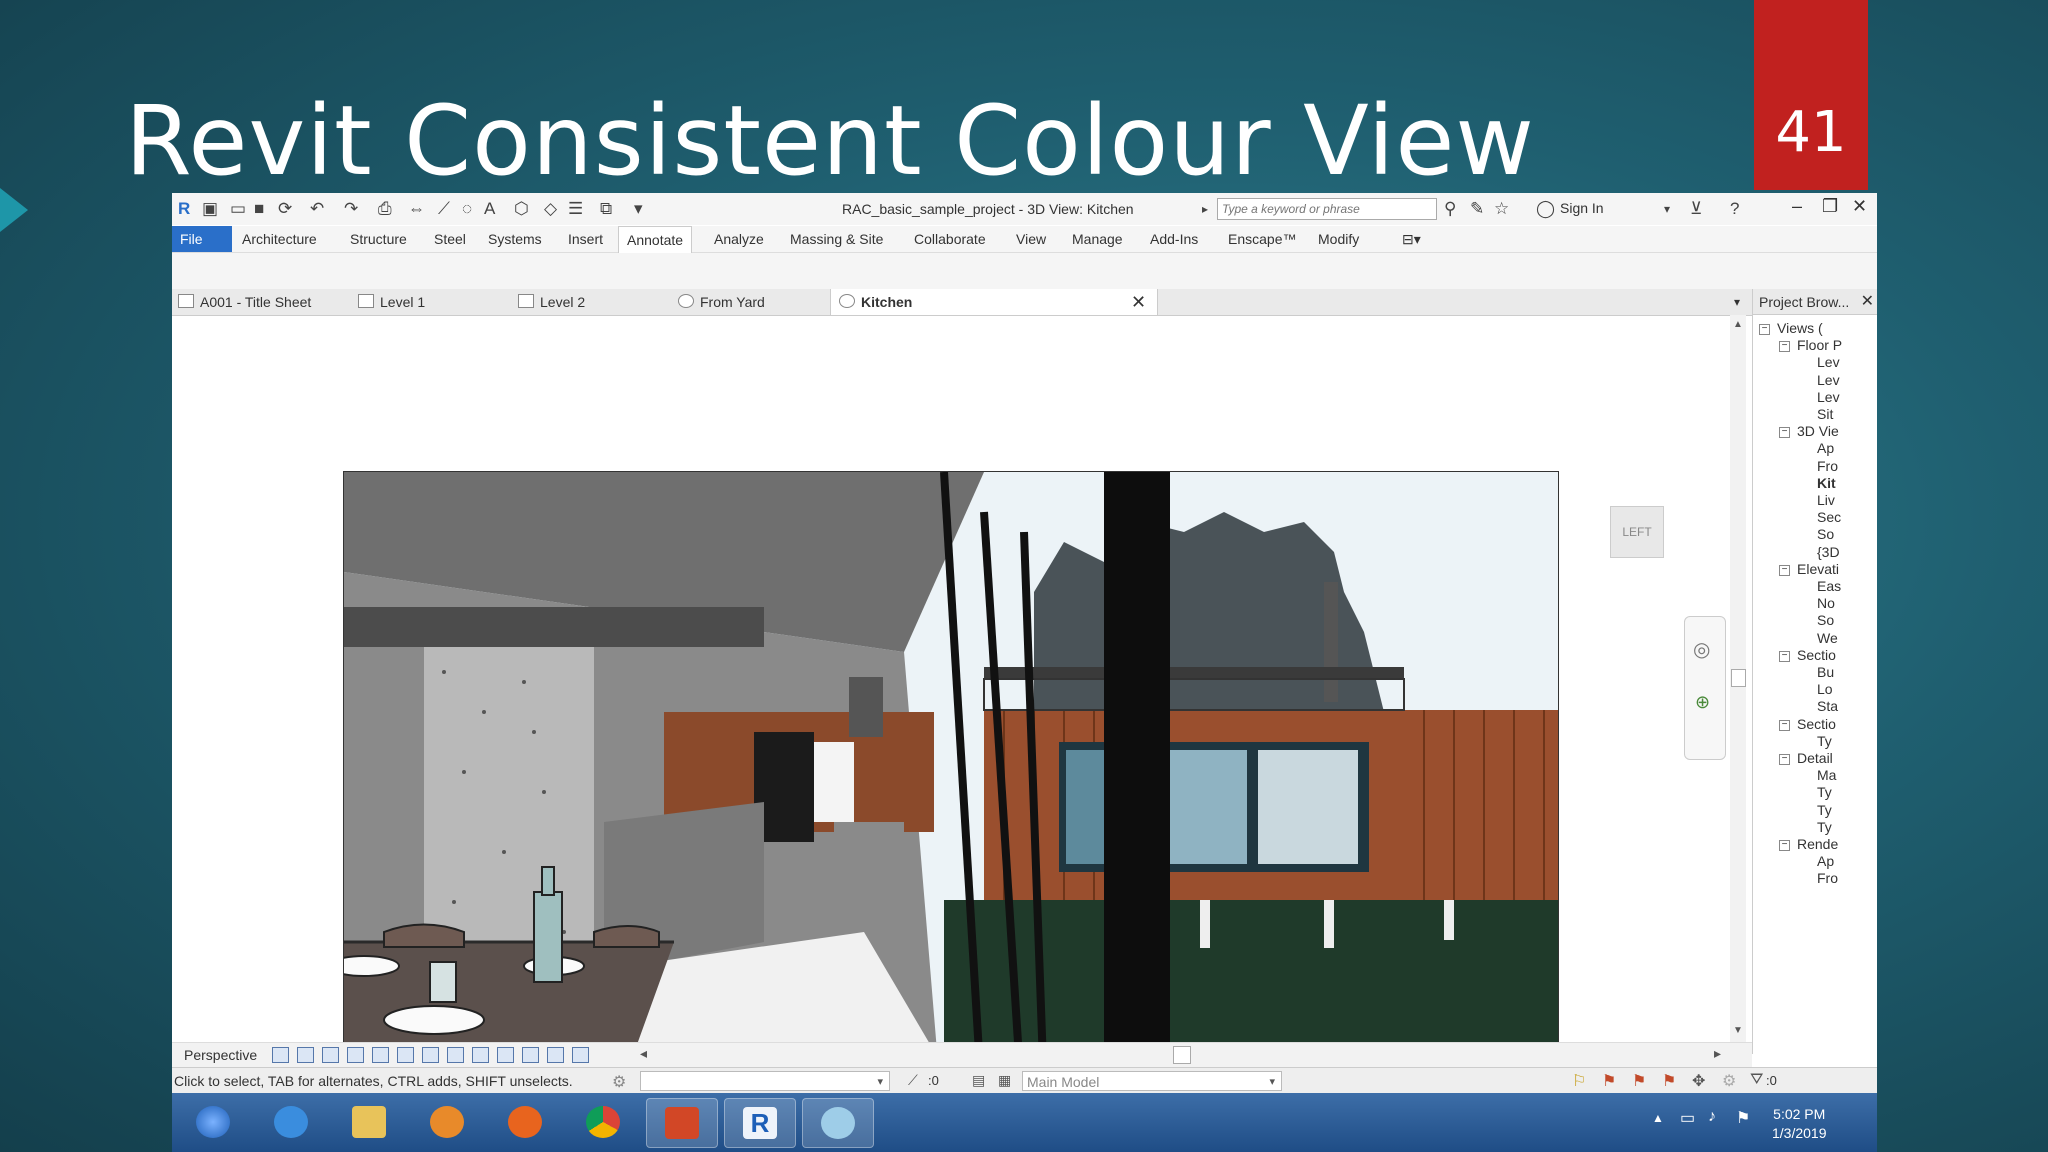 The image size is (2048, 1152). I want to click on communication-icon: ✎, so click(1477, 209).